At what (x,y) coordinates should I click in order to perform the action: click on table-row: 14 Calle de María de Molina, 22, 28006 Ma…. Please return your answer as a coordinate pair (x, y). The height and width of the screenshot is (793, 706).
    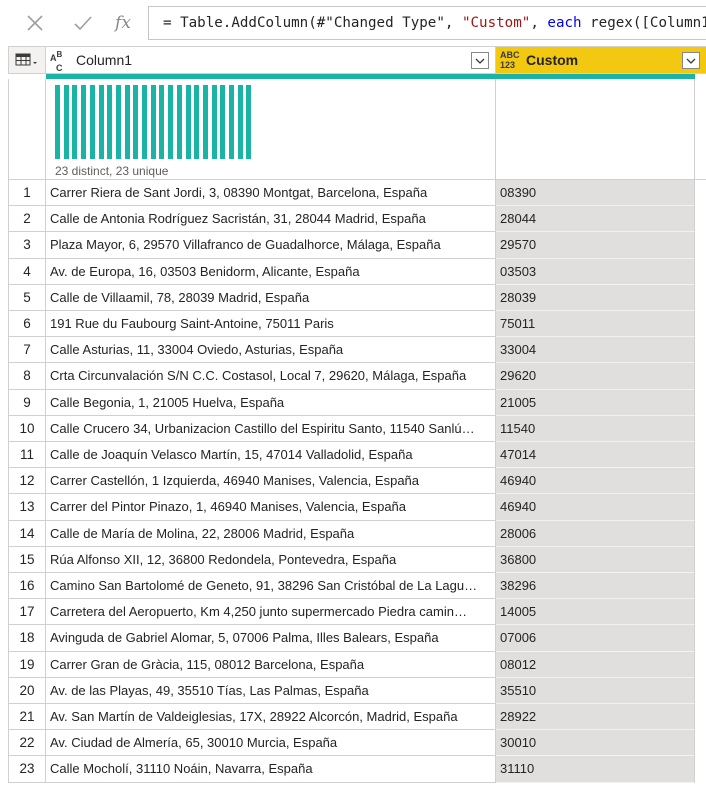
    Looking at the image, I should click on (357, 533).